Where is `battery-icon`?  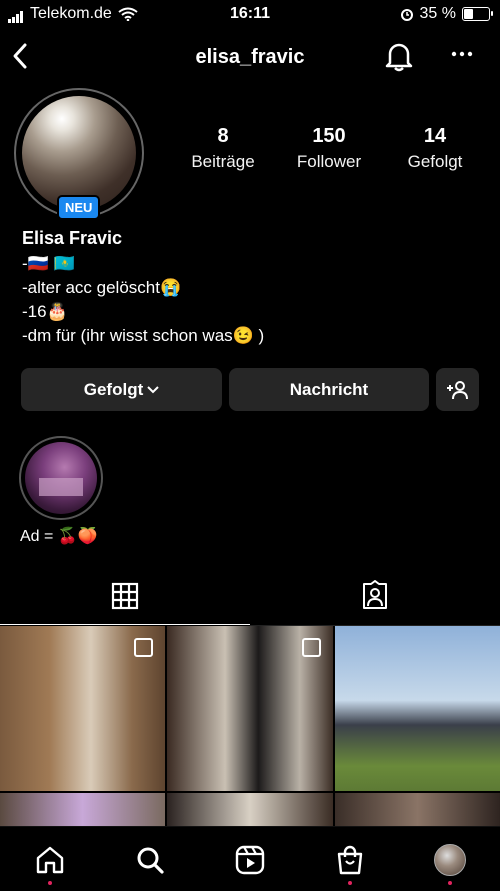 battery-icon is located at coordinates (477, 14).